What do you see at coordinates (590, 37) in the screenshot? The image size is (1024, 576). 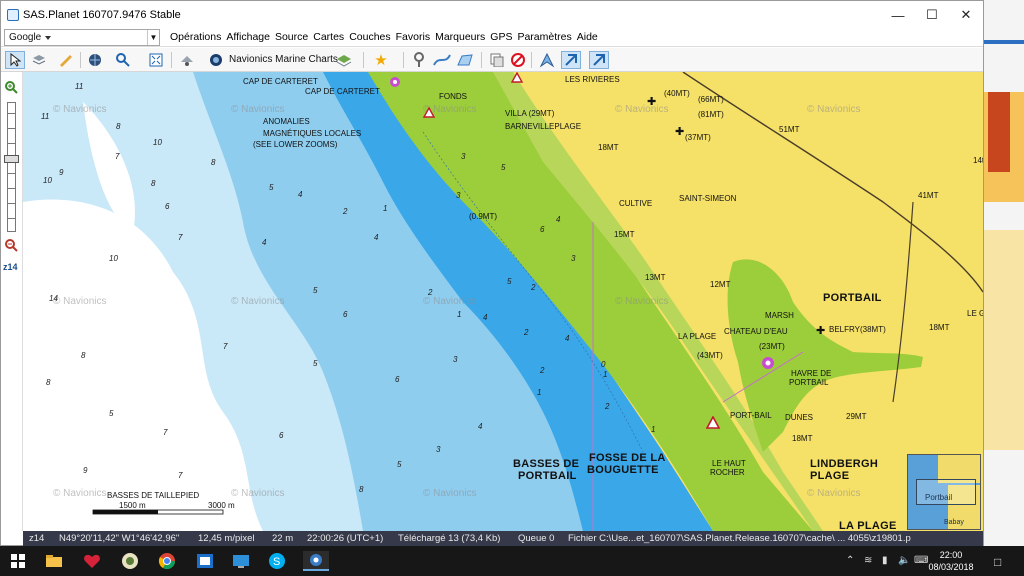 I see `menu-aide: Aide` at bounding box center [590, 37].